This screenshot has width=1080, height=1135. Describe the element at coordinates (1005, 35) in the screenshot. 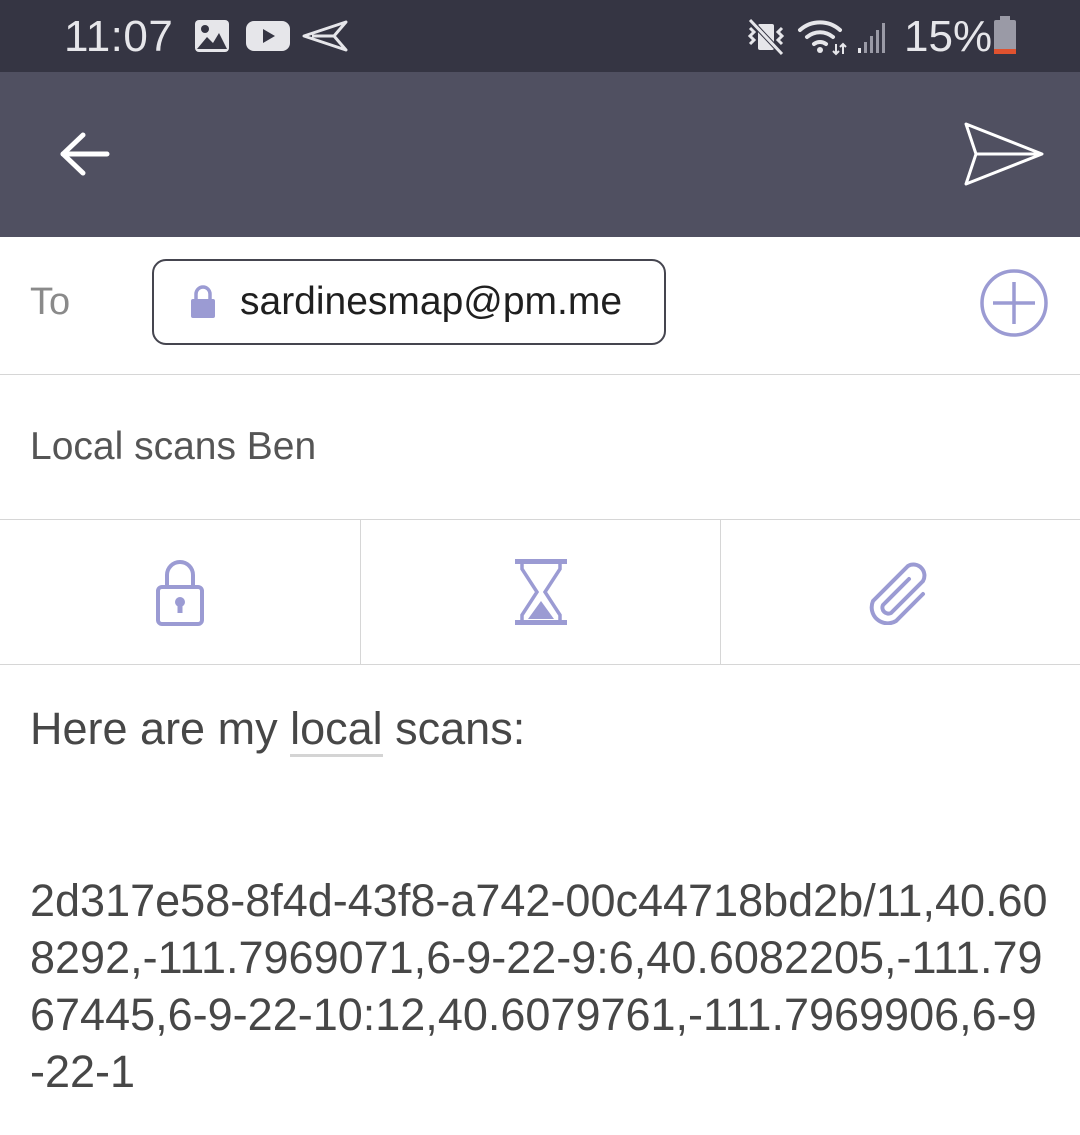

I see `battery-icon` at that location.